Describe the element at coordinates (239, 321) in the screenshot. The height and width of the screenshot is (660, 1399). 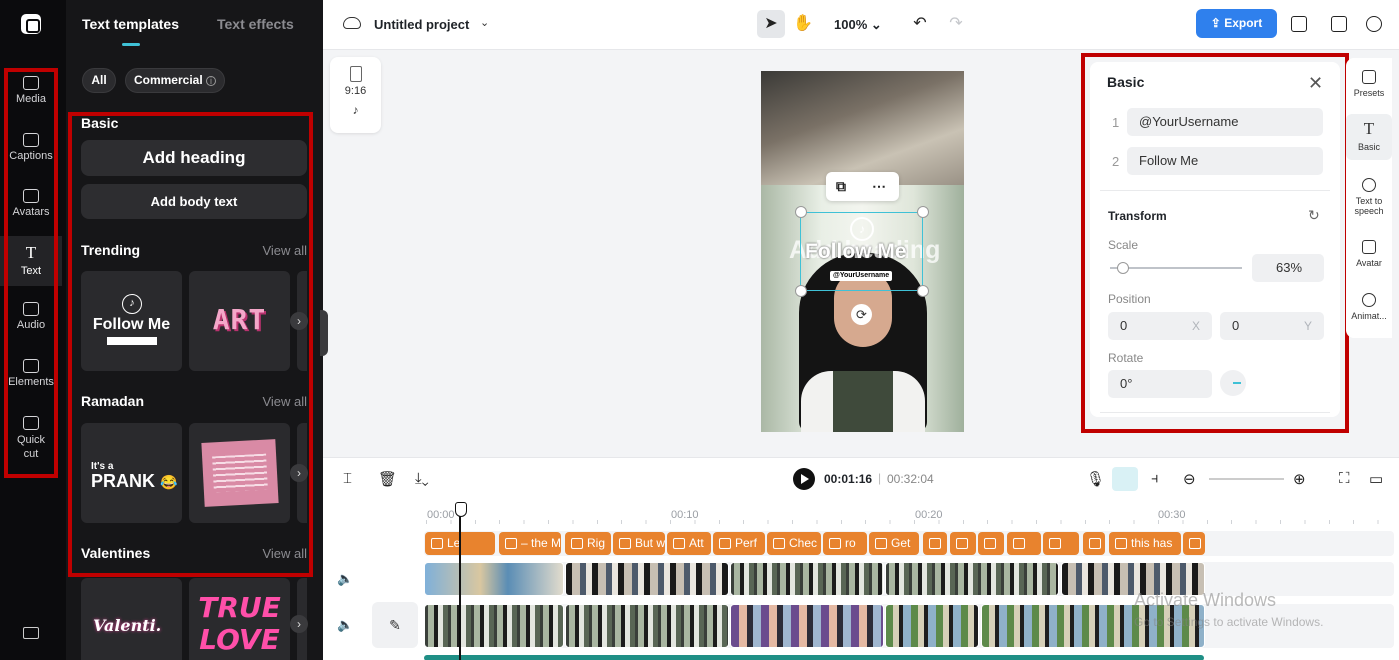
I see `template-card-art: ART` at that location.